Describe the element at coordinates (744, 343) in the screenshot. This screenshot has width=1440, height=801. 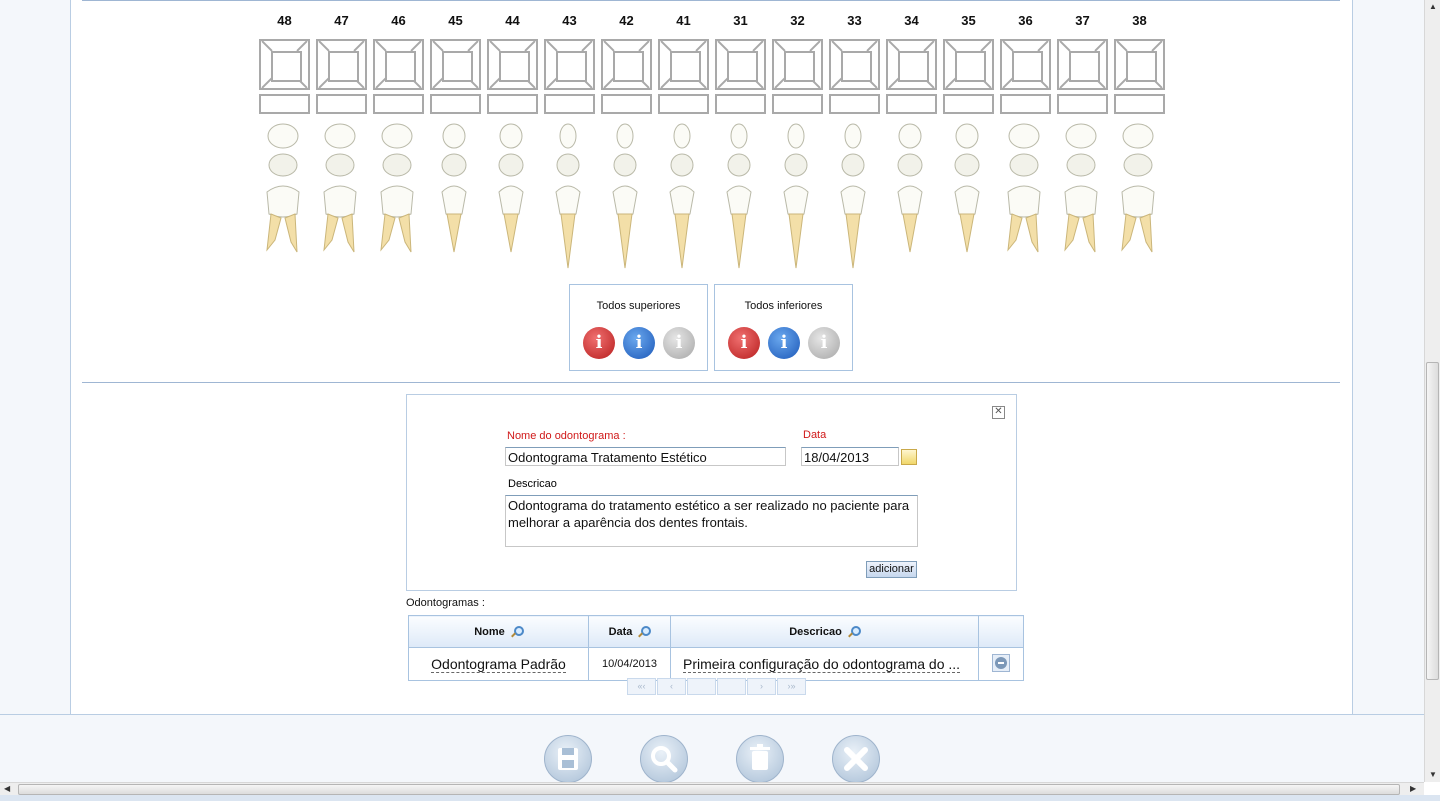
I see `lower-red-info-icon: i` at that location.